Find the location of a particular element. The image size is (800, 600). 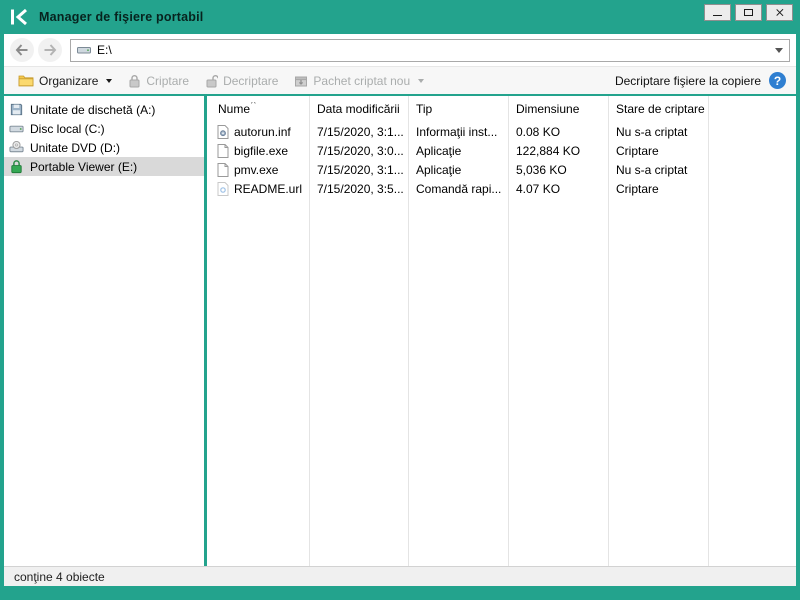

file-name: autorun.inf is located at coordinates (262, 131).